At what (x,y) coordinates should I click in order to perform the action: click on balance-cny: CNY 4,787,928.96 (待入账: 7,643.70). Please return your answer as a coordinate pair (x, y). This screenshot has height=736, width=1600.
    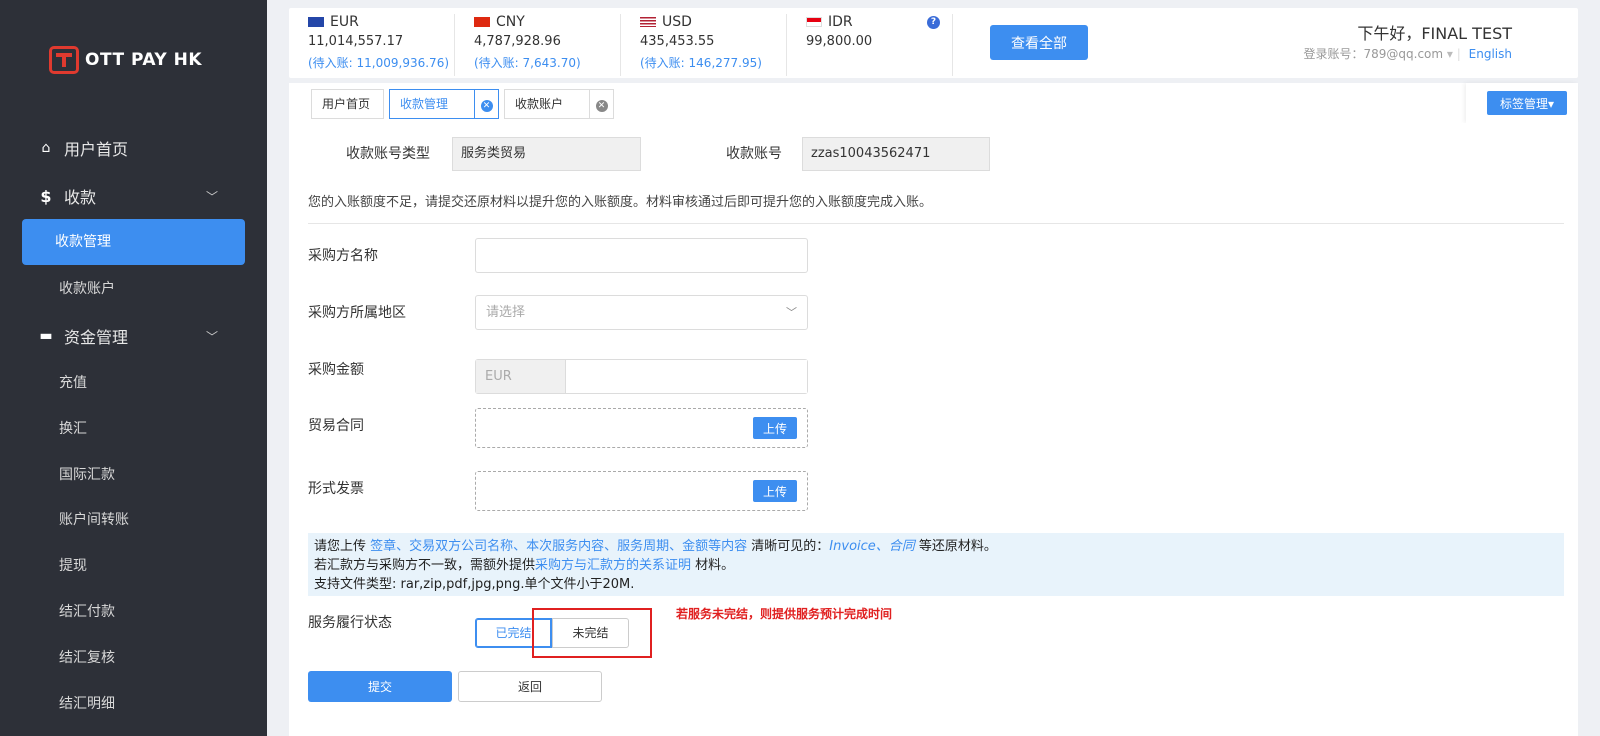
    Looking at the image, I should click on (538, 45).